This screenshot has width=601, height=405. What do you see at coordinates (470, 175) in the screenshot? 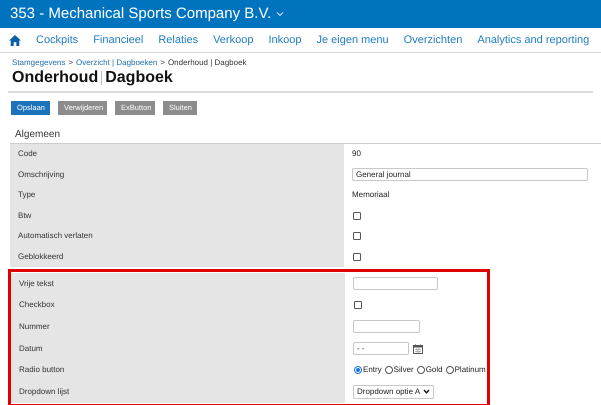
I see `input-field: General journal` at bounding box center [470, 175].